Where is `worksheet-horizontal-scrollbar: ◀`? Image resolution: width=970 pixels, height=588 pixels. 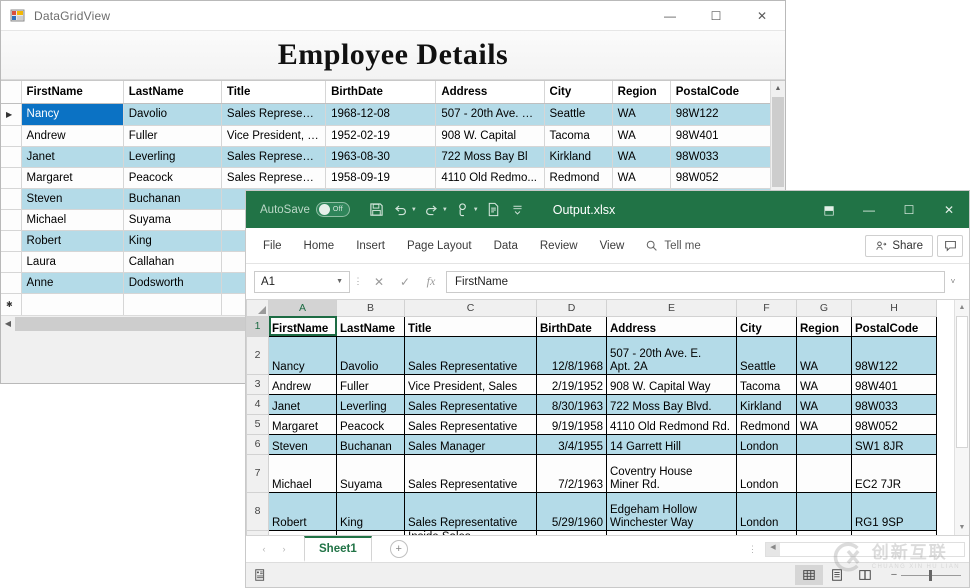 worksheet-horizontal-scrollbar: ◀ is located at coordinates (865, 549).